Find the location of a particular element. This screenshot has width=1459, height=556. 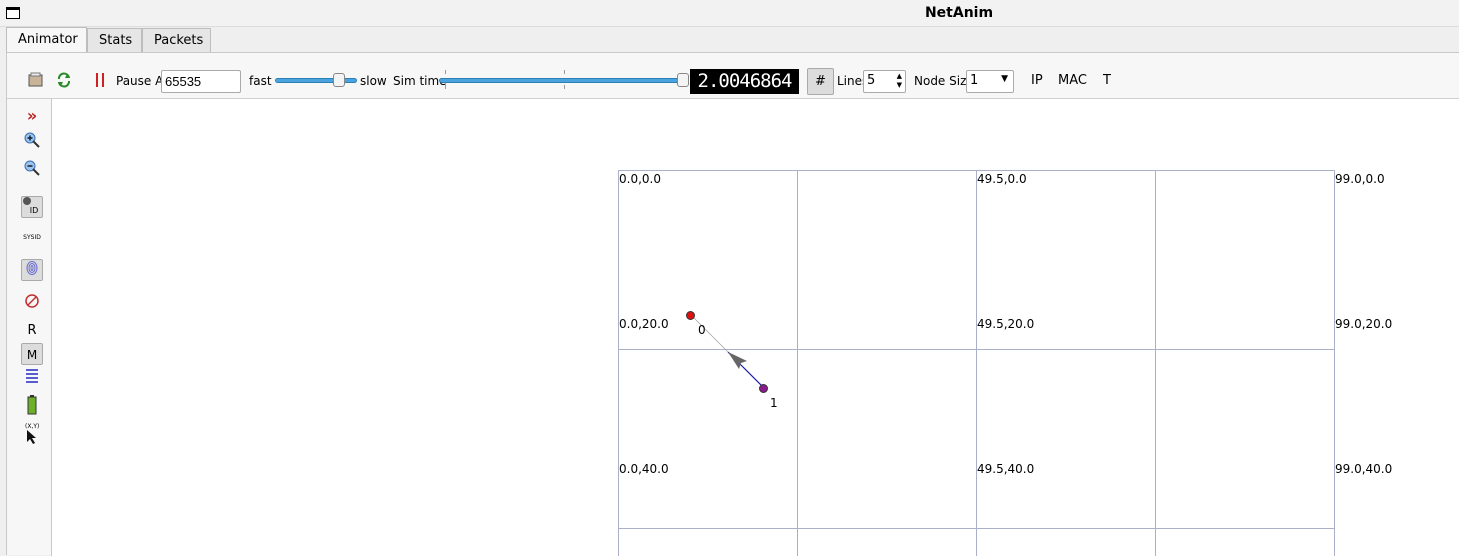

sysid-icon: SYSID is located at coordinates (32, 237).